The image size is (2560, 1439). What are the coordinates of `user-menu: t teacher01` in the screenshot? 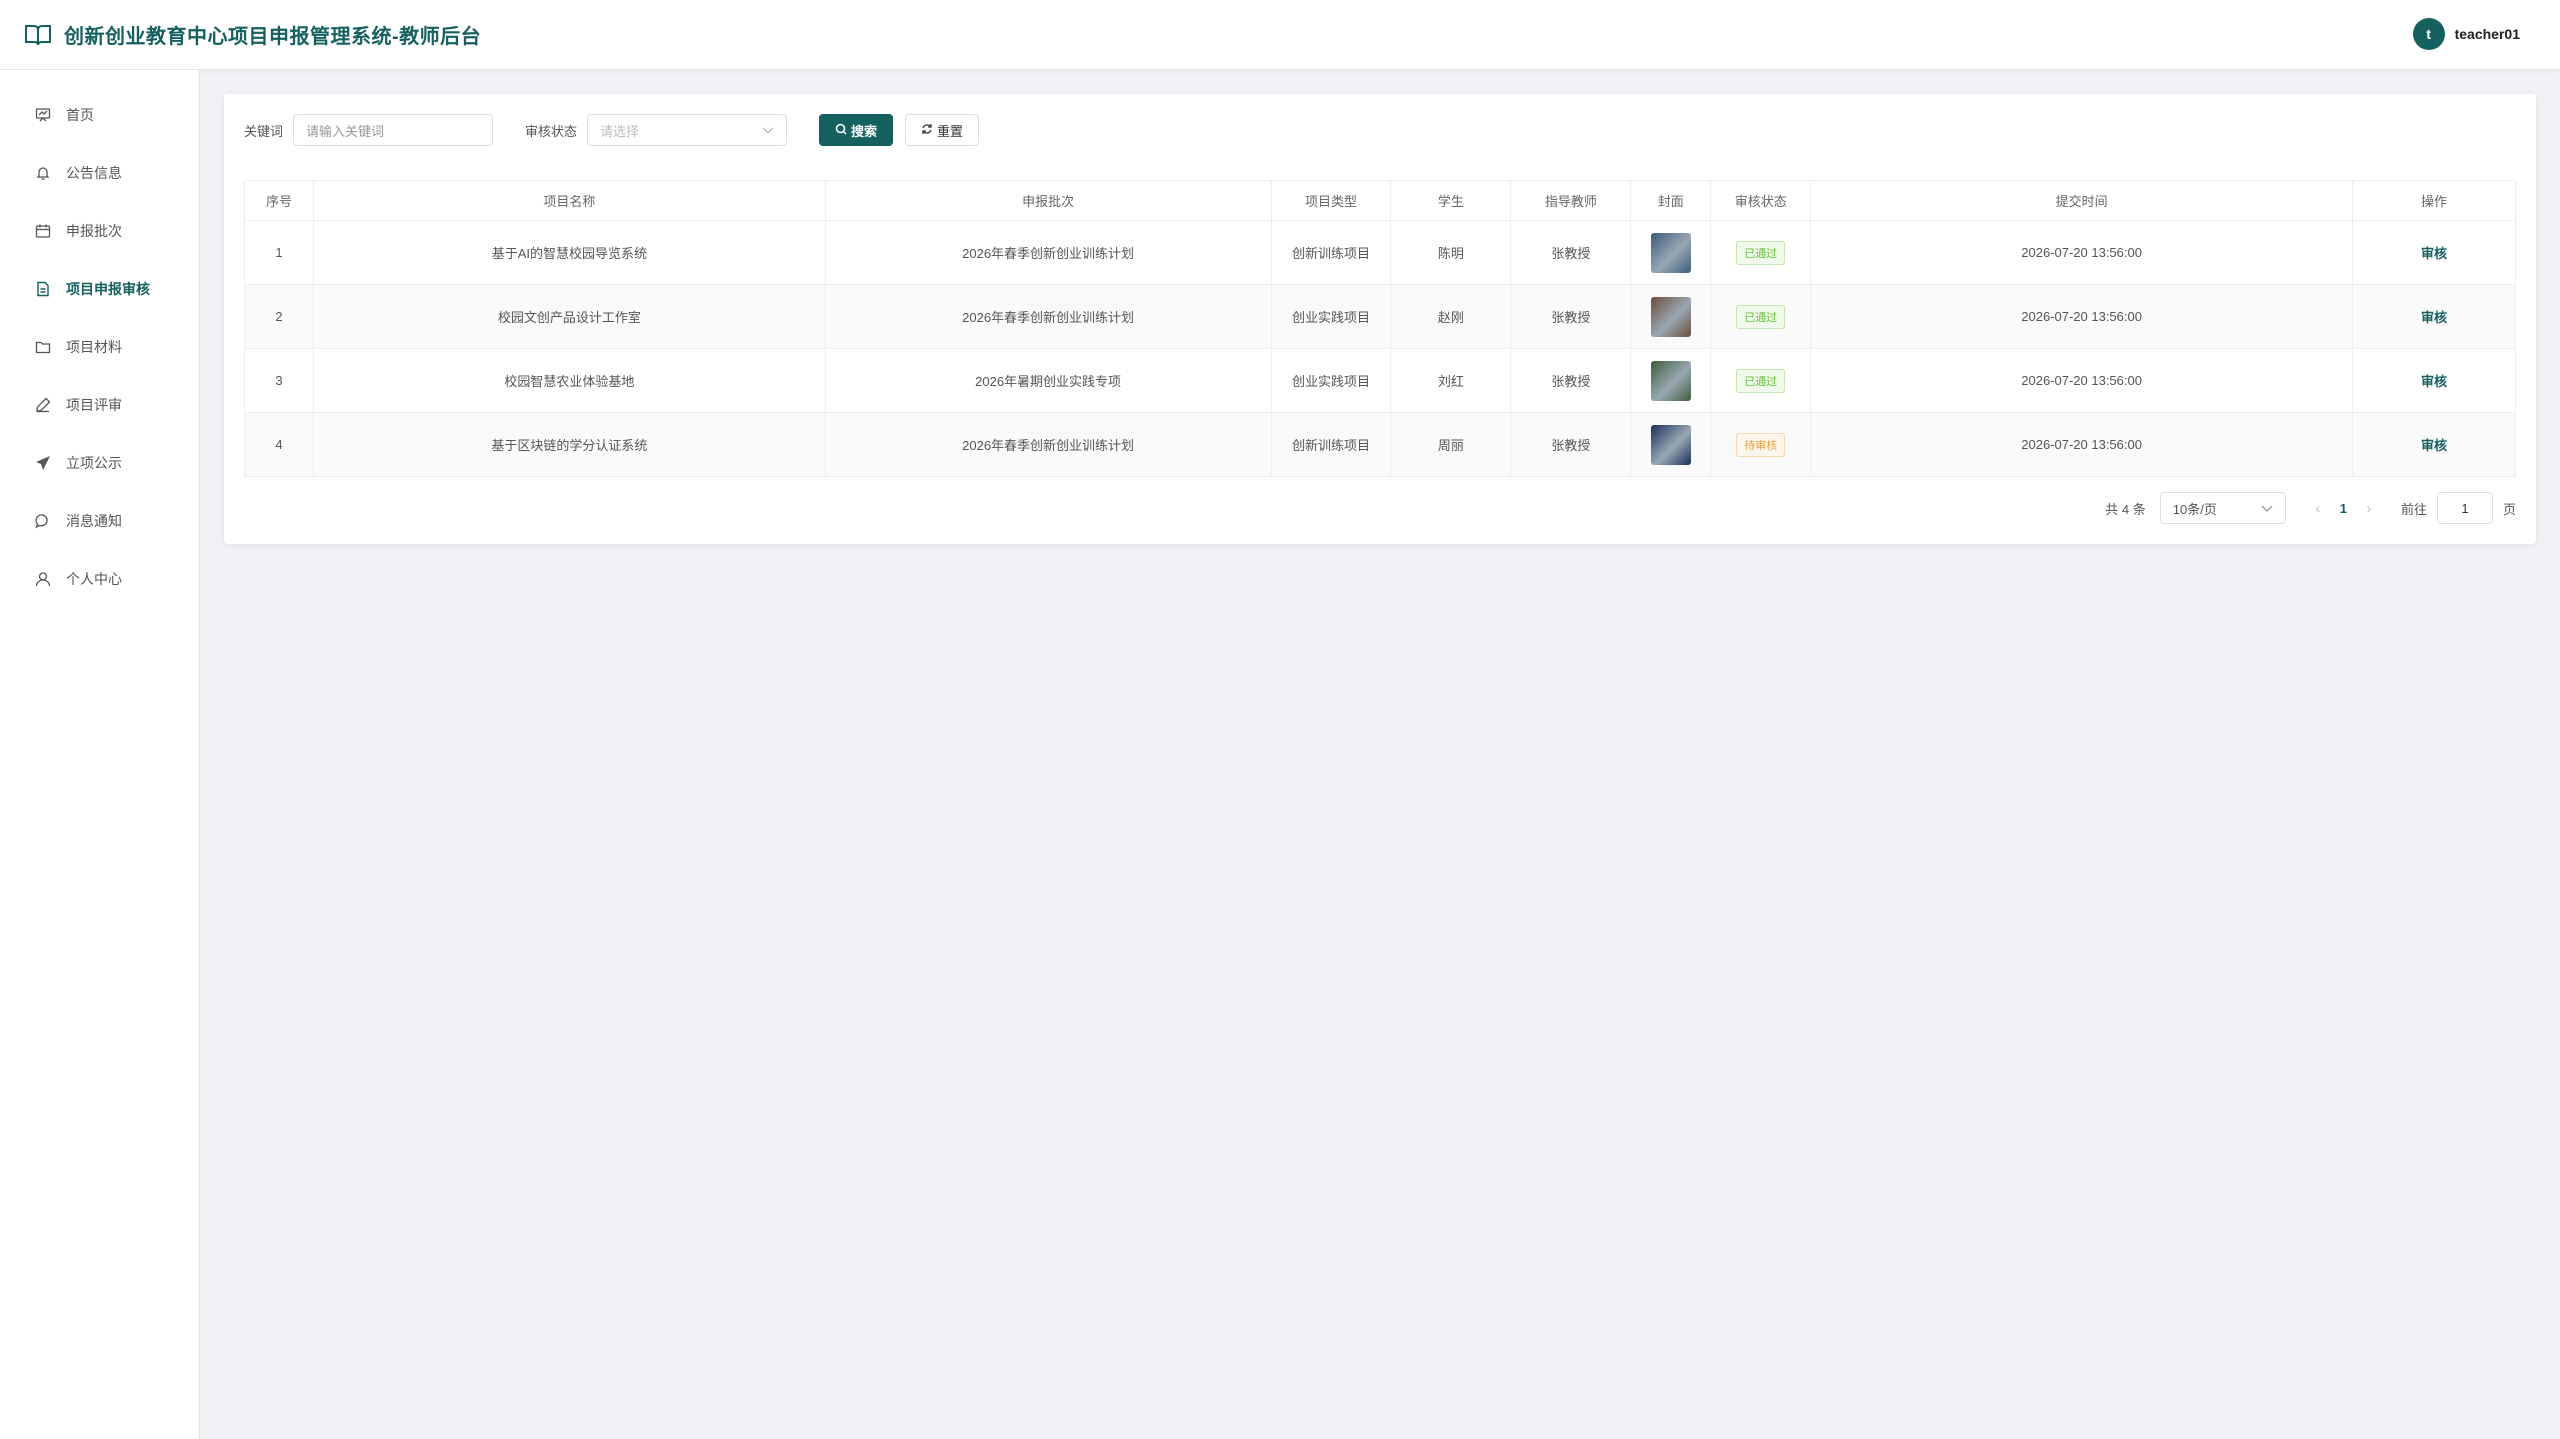 It's located at (2466, 34).